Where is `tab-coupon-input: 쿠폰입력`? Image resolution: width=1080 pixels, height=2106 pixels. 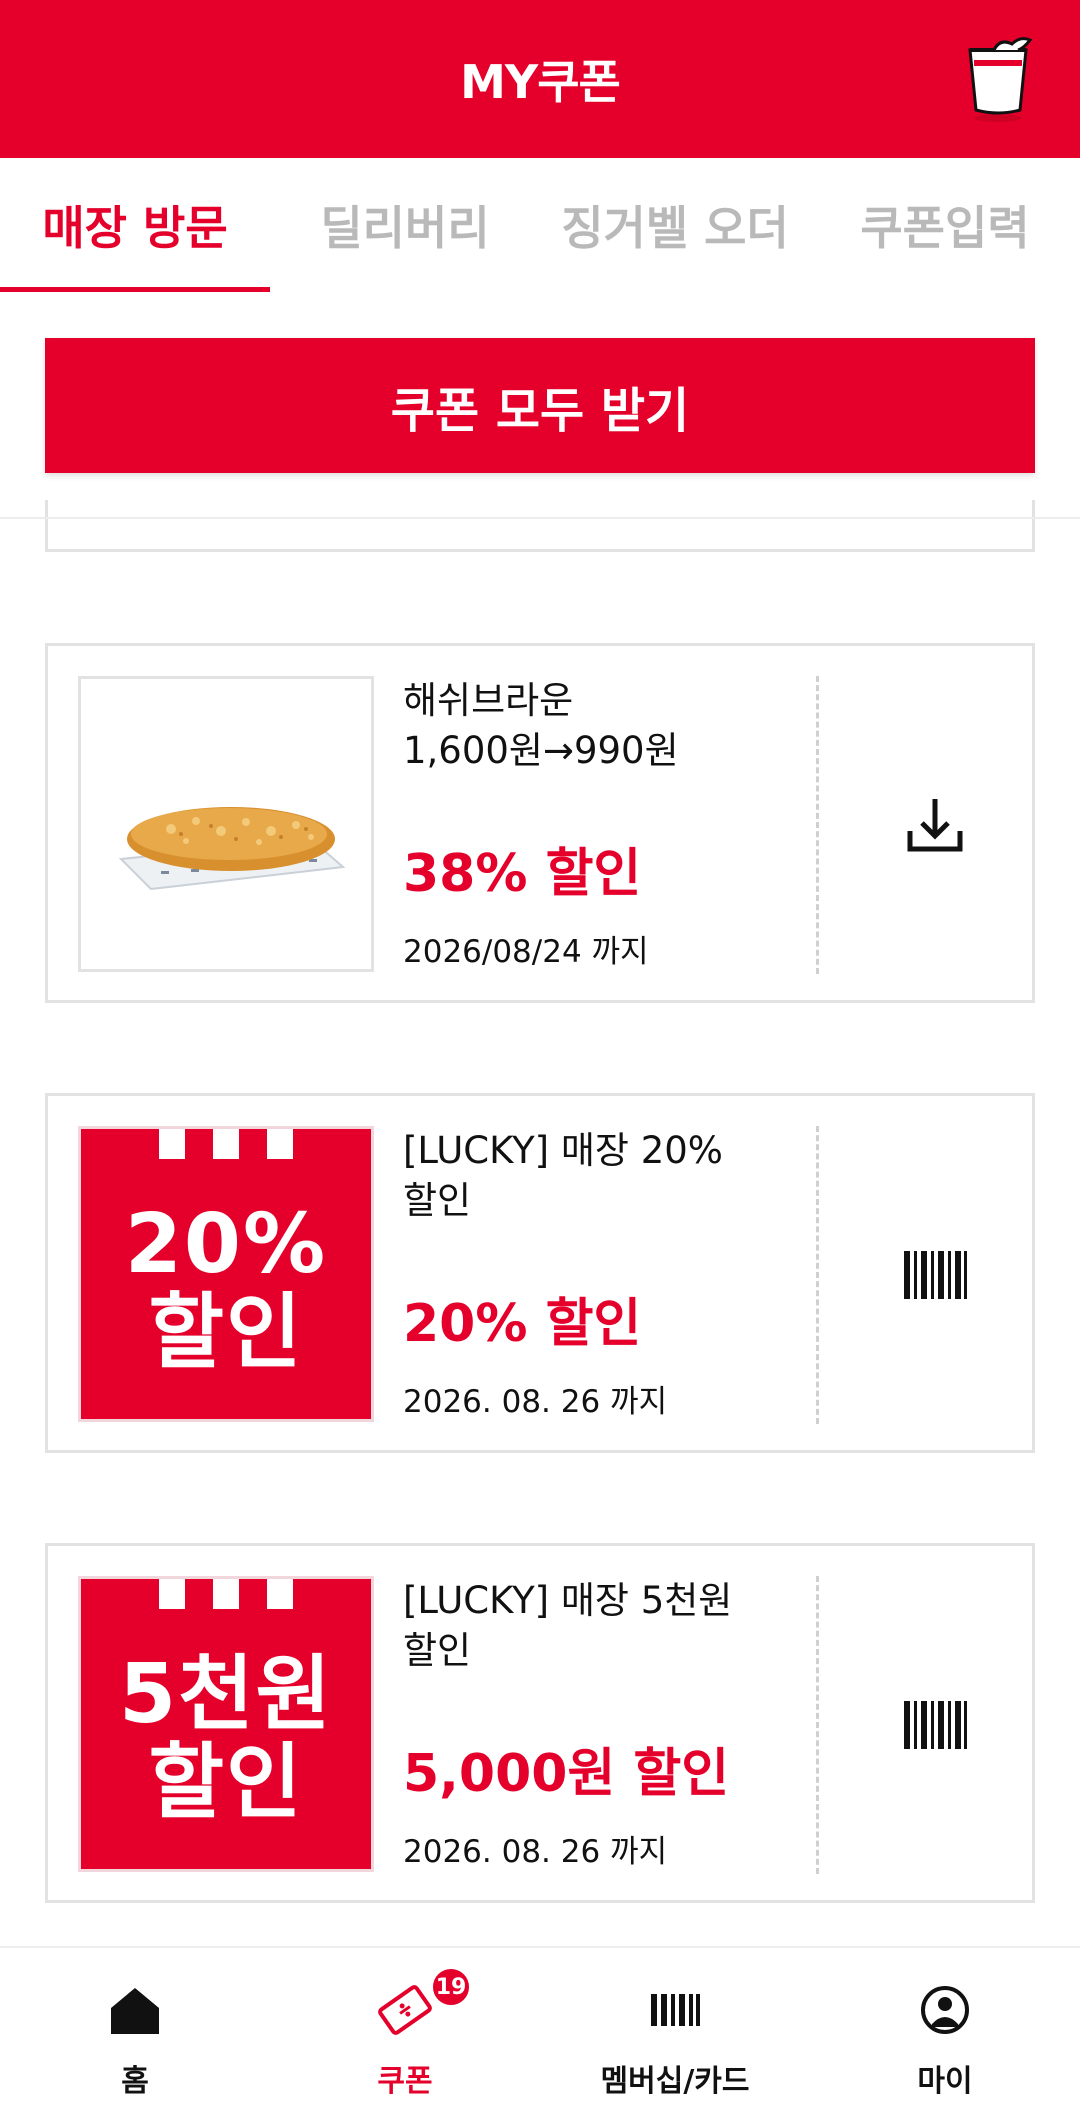 tab-coupon-input: 쿠폰입력 is located at coordinates (945, 225).